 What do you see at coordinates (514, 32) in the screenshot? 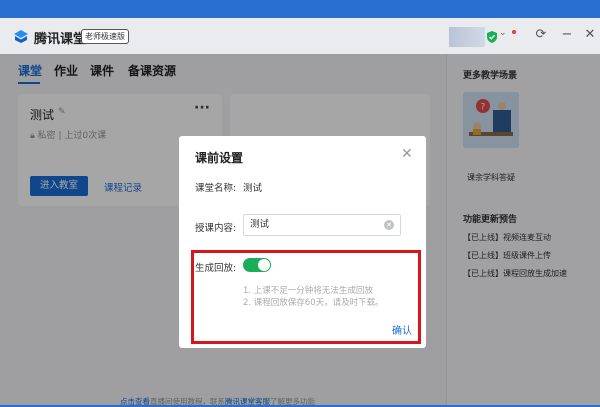
I see `notification-dot` at bounding box center [514, 32].